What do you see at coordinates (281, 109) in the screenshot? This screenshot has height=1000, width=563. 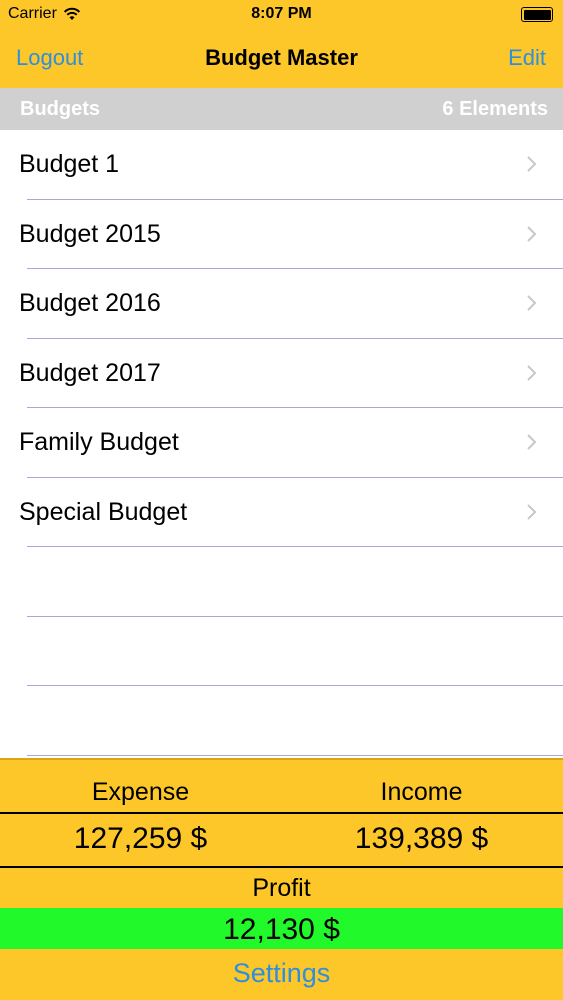 I see `section-header: Budgets 6 Elements` at bounding box center [281, 109].